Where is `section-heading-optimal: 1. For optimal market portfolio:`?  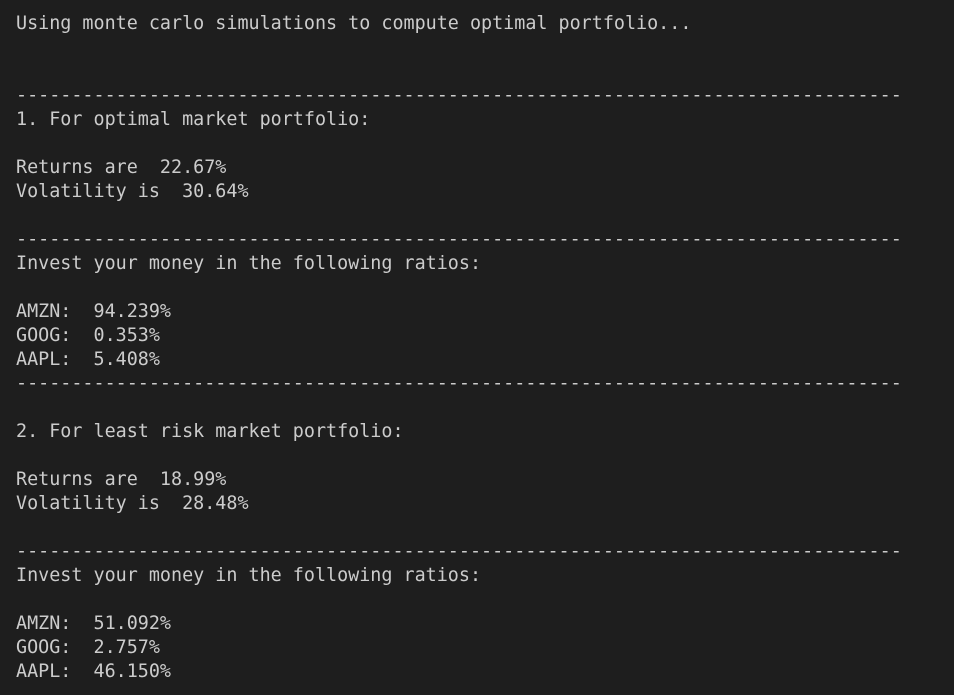
section-heading-optimal: 1. For optimal market portfolio: is located at coordinates (193, 119).